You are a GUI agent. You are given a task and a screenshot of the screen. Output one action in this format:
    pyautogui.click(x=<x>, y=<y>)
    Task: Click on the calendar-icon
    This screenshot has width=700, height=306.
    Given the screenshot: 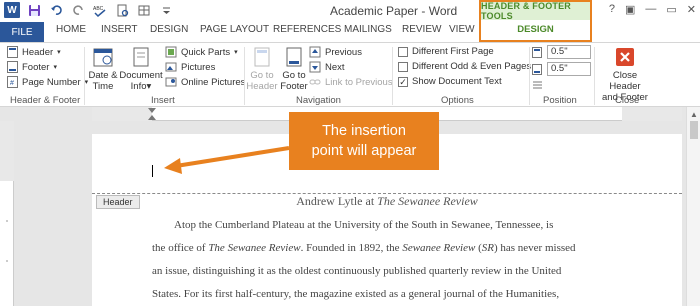 What is the action you would take?
    pyautogui.click(x=103, y=57)
    